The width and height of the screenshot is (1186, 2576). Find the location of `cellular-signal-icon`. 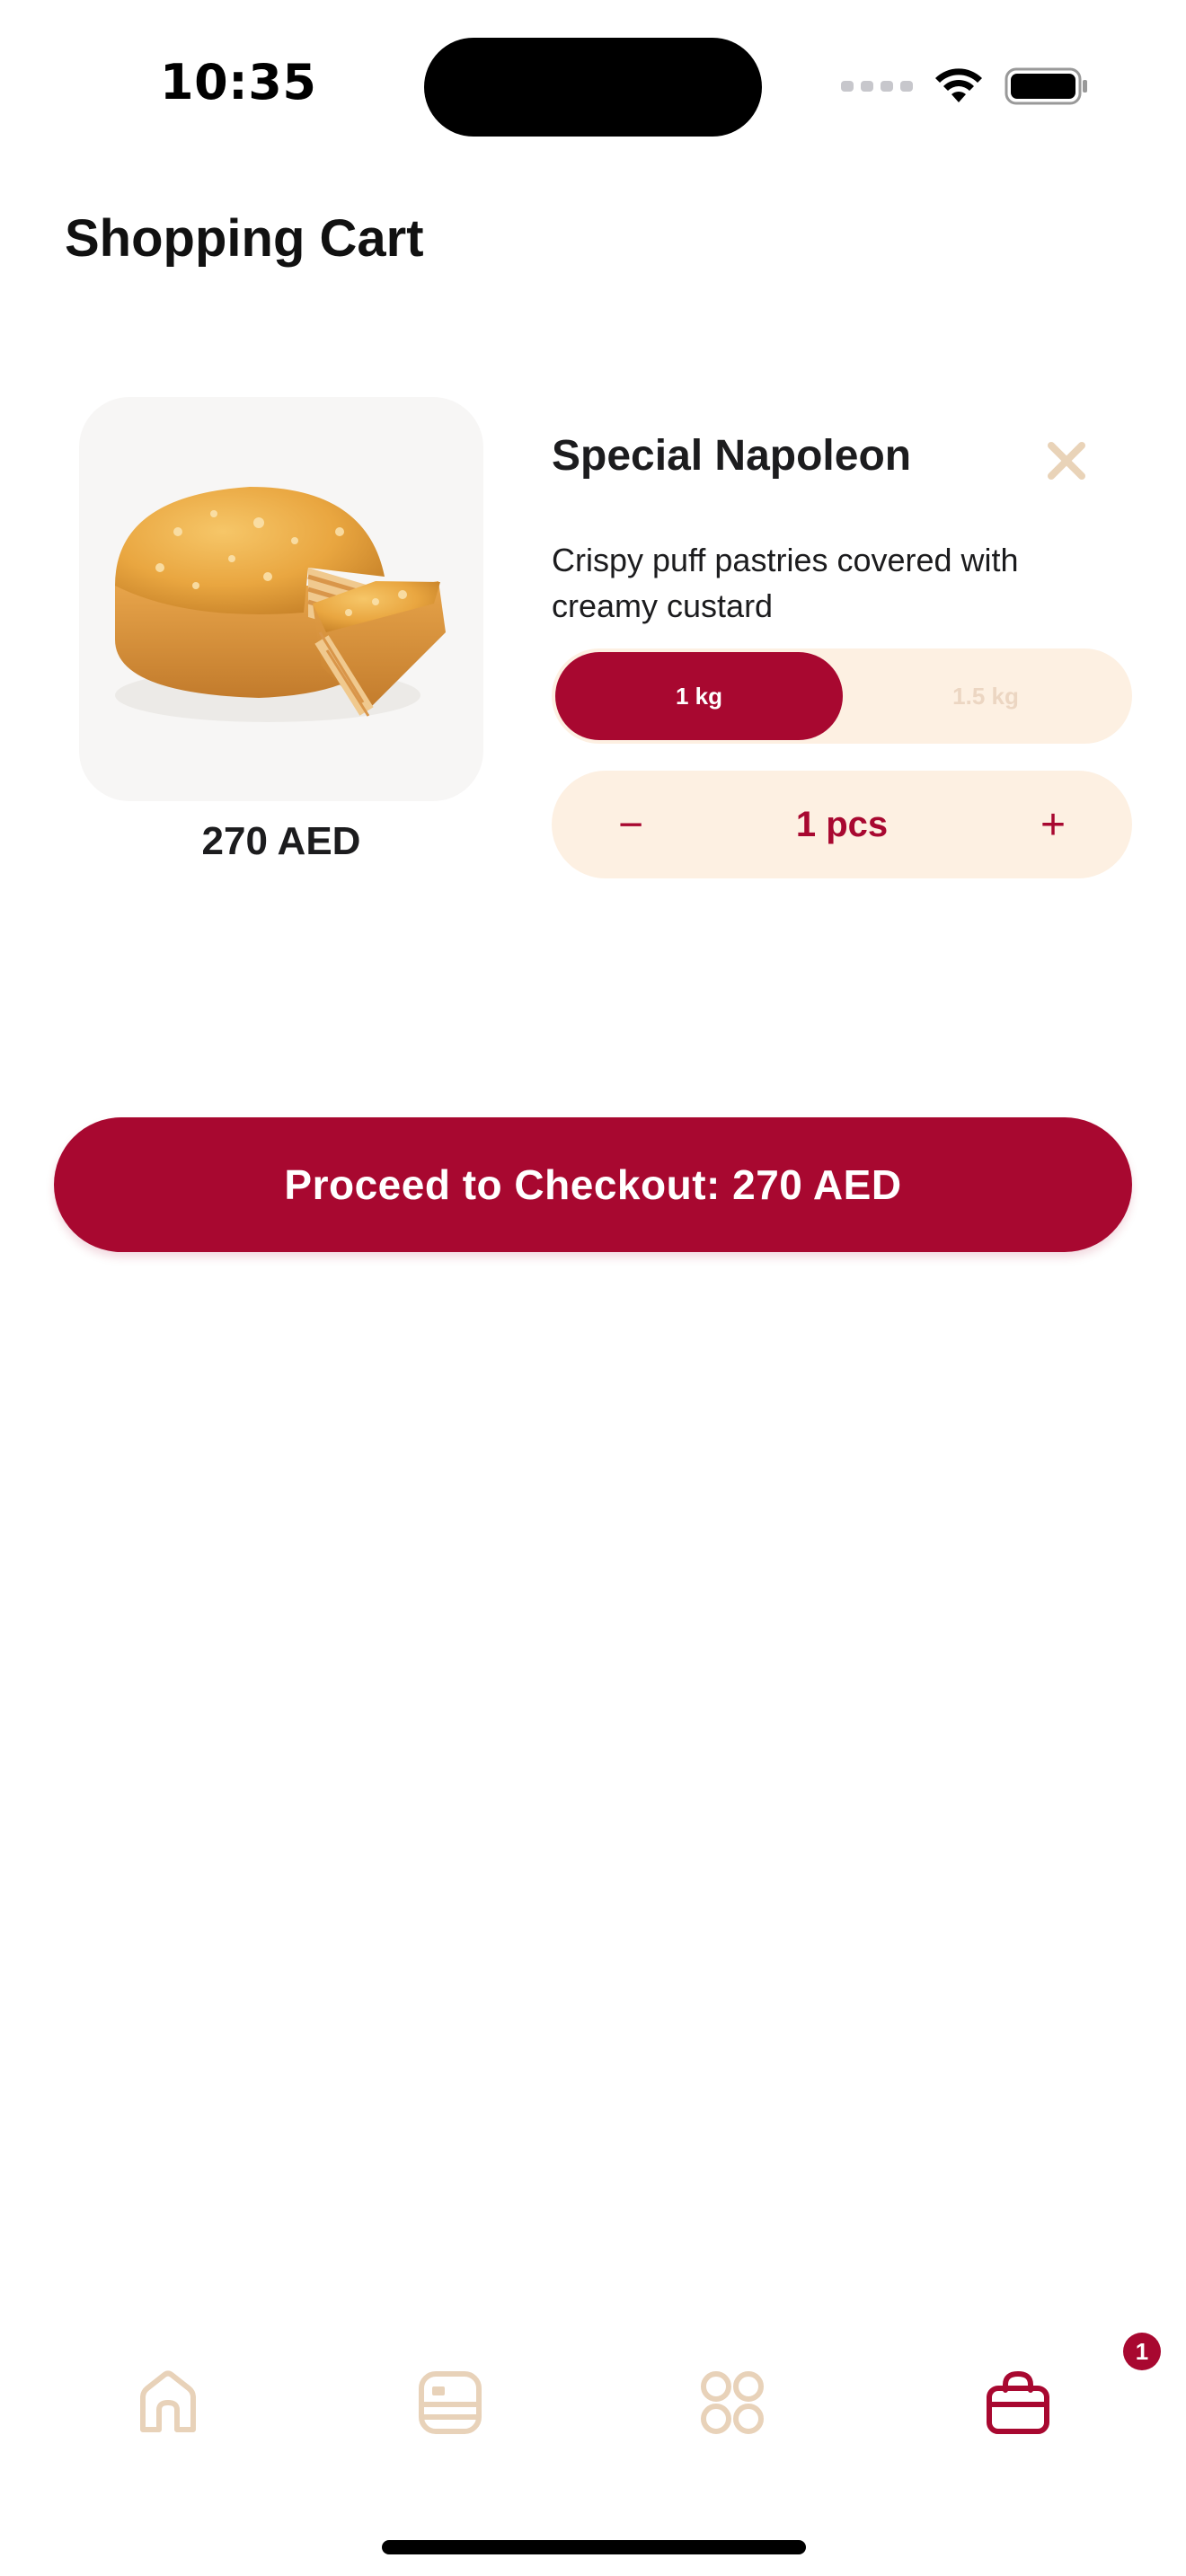

cellular-signal-icon is located at coordinates (877, 86).